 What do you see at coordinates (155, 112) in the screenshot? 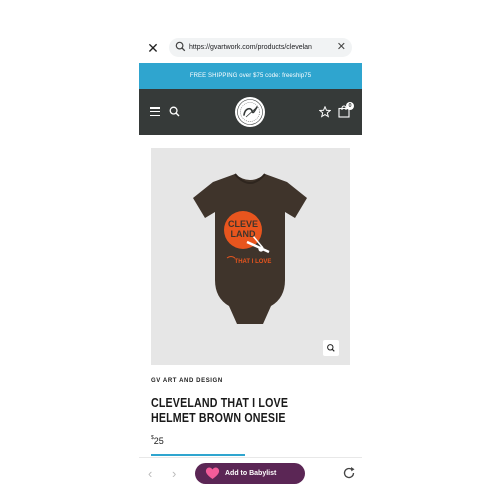
I see `menu-icon` at bounding box center [155, 112].